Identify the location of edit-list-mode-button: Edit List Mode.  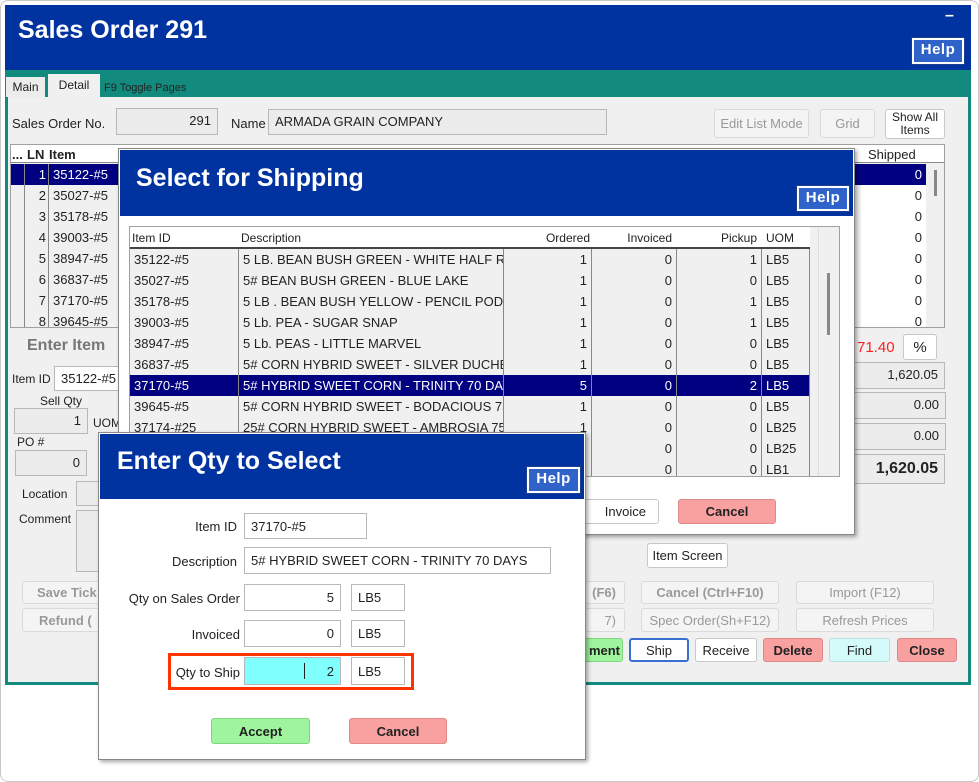
(761, 123).